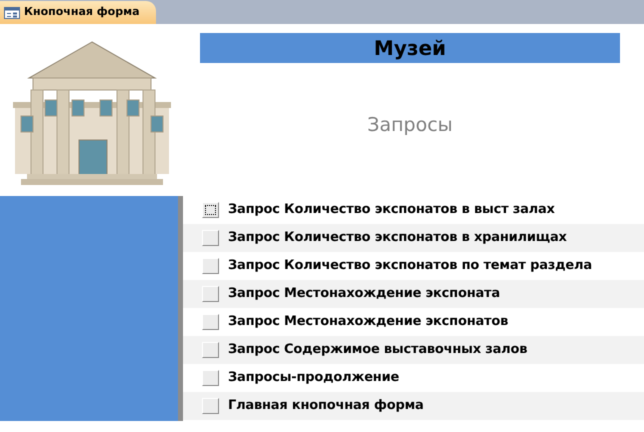 Image resolution: width=644 pixels, height=432 pixels. Describe the element at coordinates (368, 322) in the screenshot. I see `menu-item-label: Запрос Местонахождение экспонатов` at that location.